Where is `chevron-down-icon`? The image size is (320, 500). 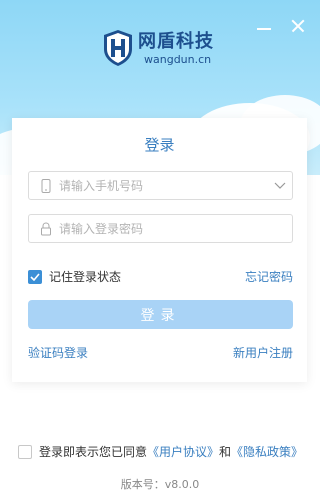
chevron-down-icon is located at coordinates (280, 185).